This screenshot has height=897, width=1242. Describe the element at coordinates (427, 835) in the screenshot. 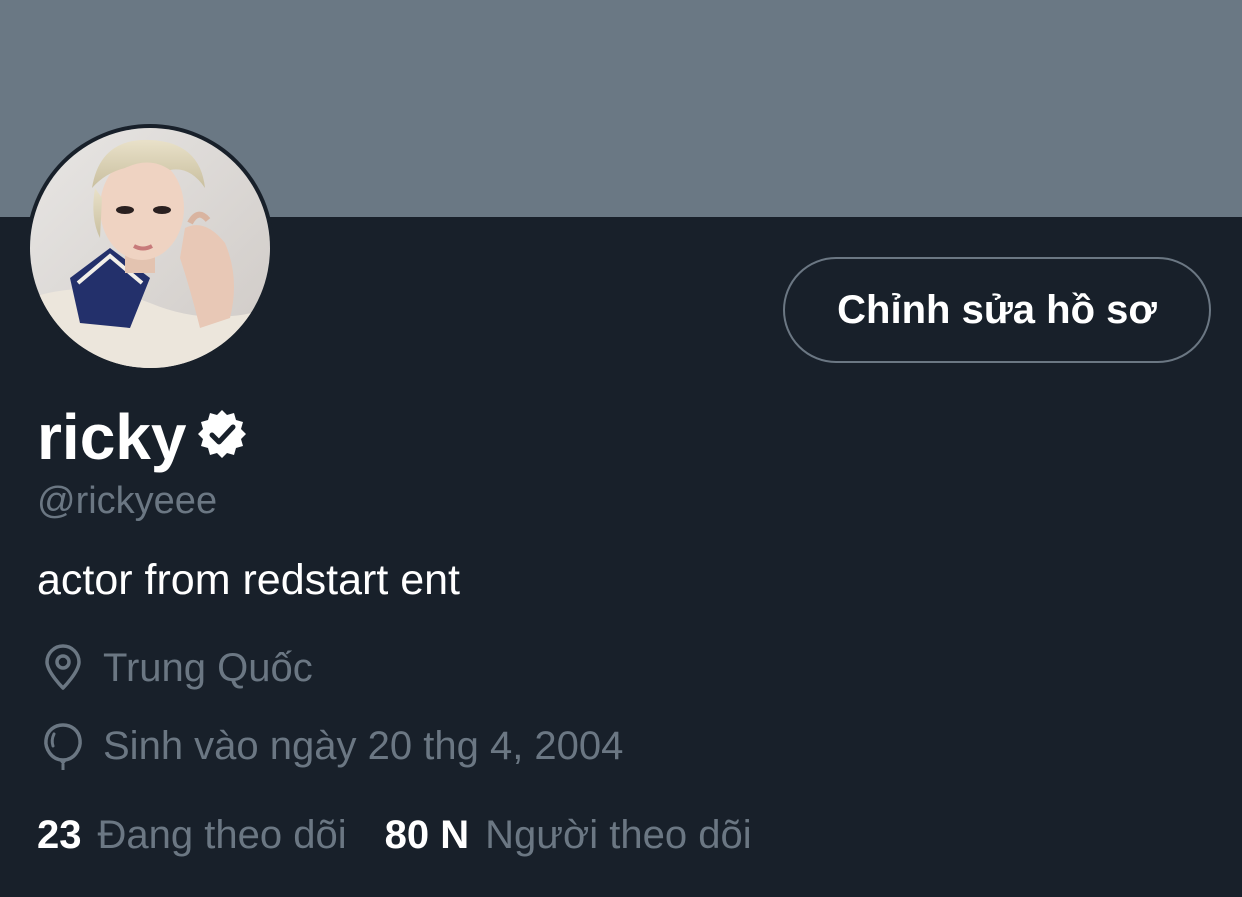

I see `followers-count: 80 N` at that location.